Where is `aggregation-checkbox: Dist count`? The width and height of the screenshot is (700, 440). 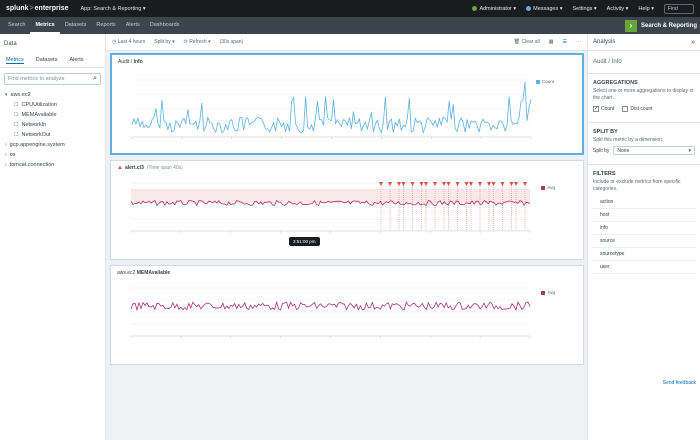
aggregation-checkbox: Dist count is located at coordinates (637, 108).